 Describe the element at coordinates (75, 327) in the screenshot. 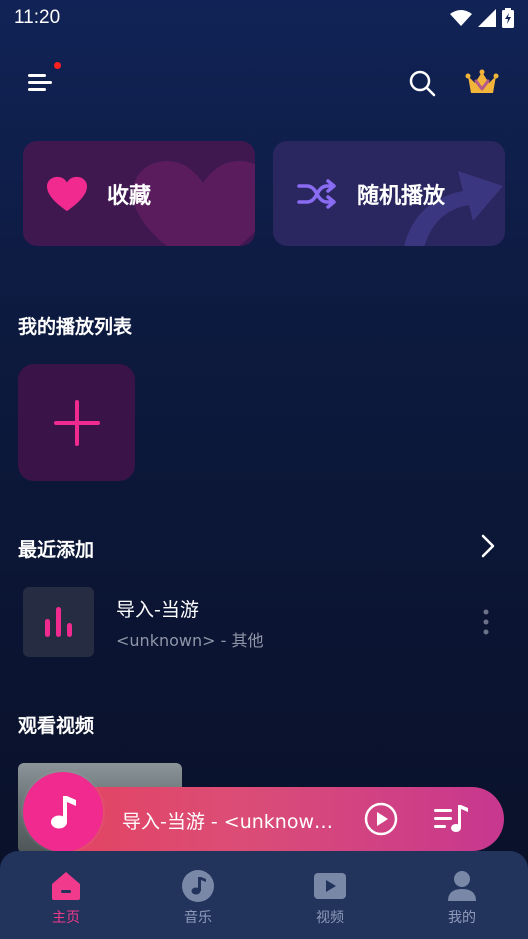

I see `playlists-heading: 我的播放列表` at that location.